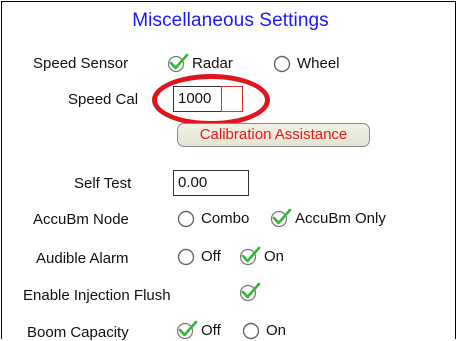  What do you see at coordinates (274, 256) in the screenshot?
I see `audible-alarm-option-label: On` at bounding box center [274, 256].